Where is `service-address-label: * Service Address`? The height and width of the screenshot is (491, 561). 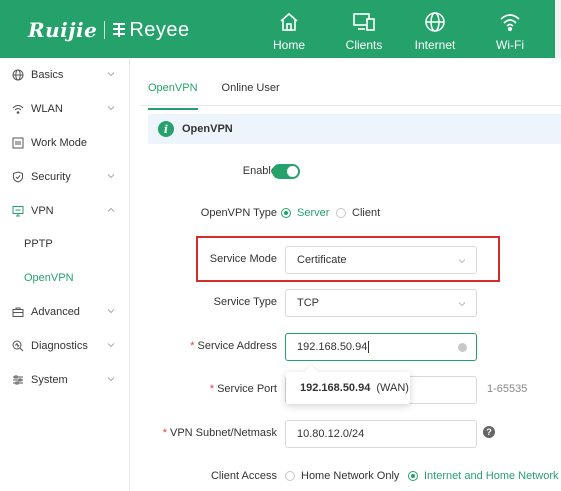 service-address-label: * Service Address is located at coordinates (233, 346).